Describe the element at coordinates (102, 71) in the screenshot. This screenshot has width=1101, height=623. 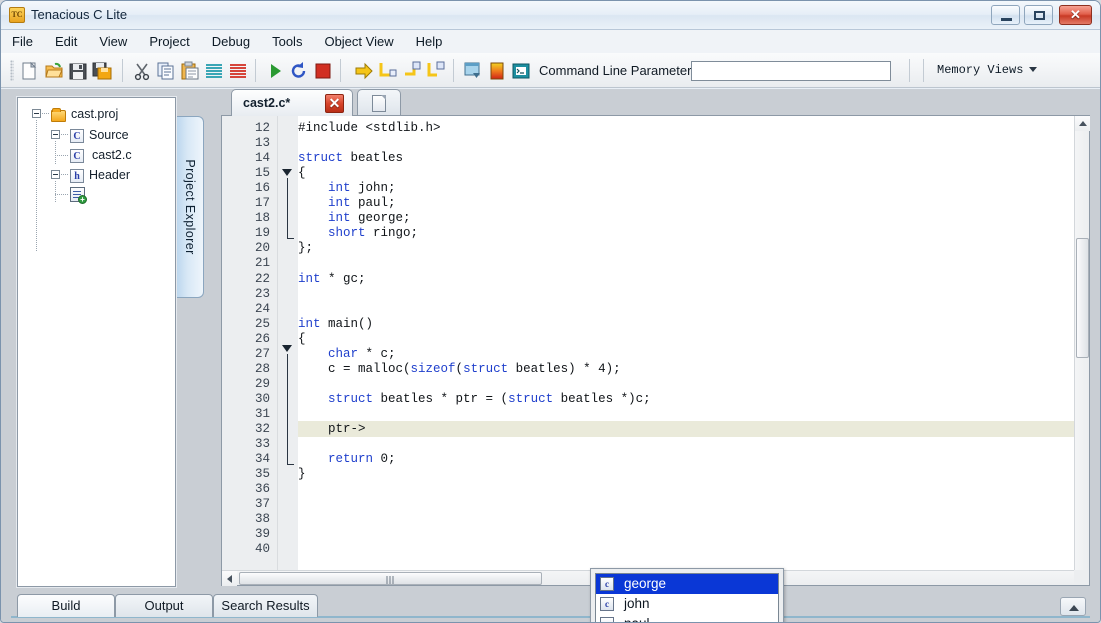
I see `save-all-icon` at that location.